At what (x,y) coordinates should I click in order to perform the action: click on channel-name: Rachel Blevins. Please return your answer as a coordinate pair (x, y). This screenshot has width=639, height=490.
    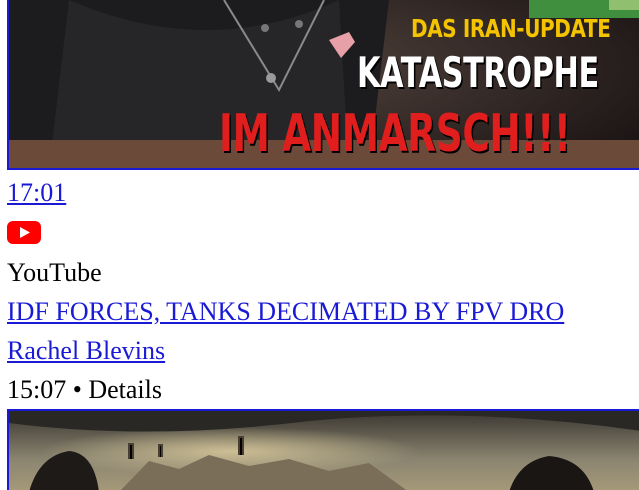
    Looking at the image, I should click on (86, 351).